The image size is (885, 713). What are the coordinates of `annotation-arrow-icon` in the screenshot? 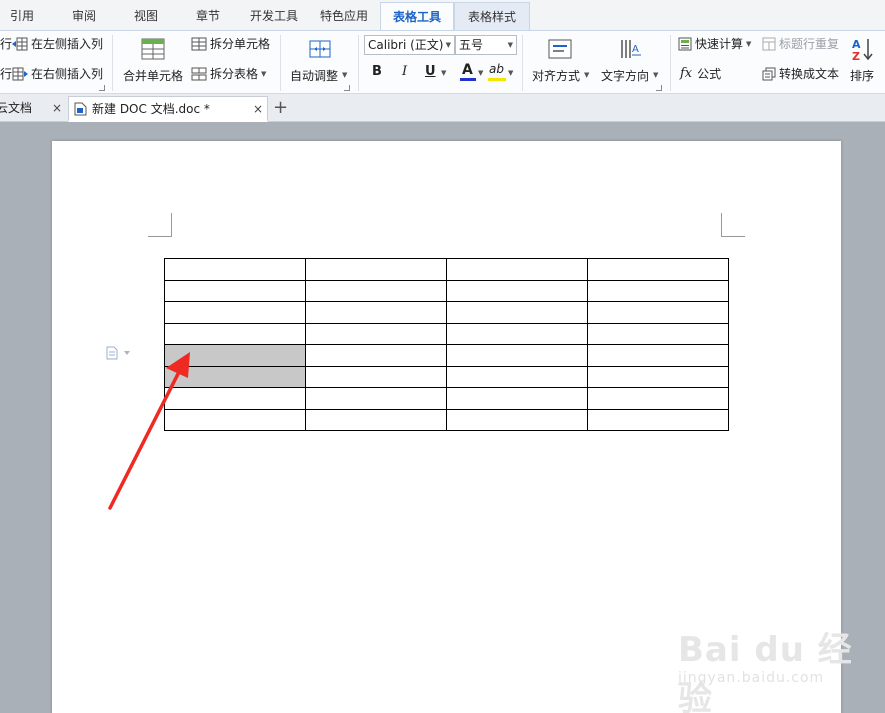 It's located at (149, 431).